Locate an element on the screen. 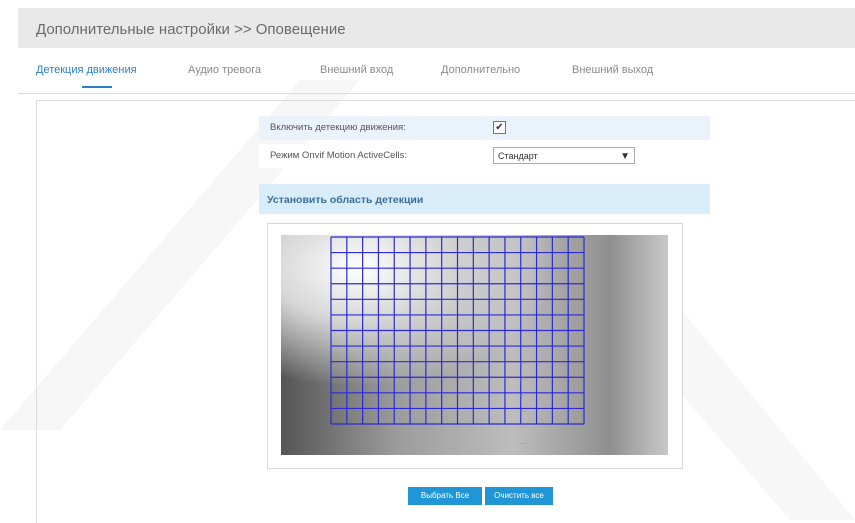  enable-motion-row: Включить детекцию движения: ✔ is located at coordinates (484, 128).